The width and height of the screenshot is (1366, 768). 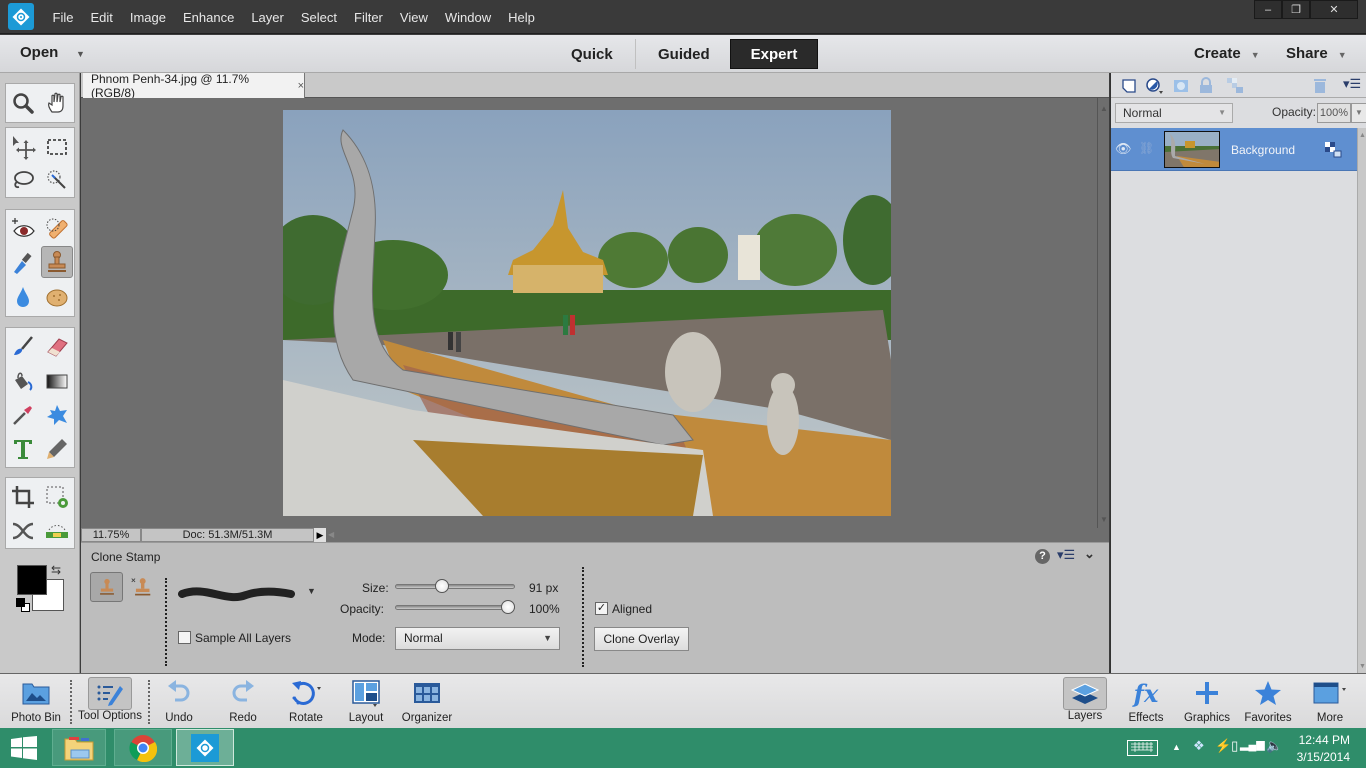 I want to click on menu-image: Image, so click(x=147, y=17).